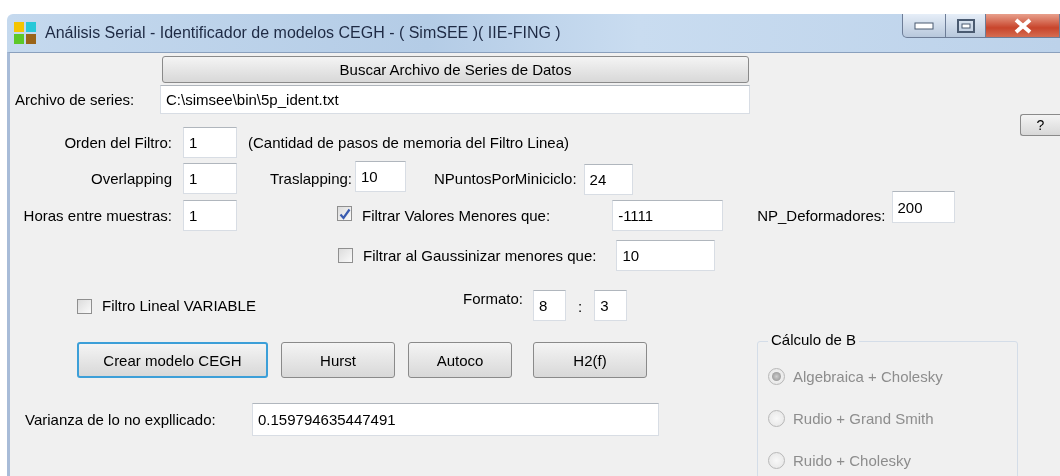 Image resolution: width=1060 pixels, height=476 pixels. Describe the element at coordinates (868, 376) in the screenshot. I see `radio-label: Algebraica + Cholesky` at that location.